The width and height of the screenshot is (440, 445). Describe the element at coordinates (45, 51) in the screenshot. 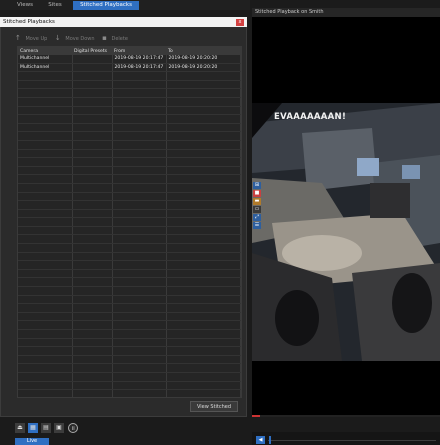

I see `column-header-camera: Camera` at that location.